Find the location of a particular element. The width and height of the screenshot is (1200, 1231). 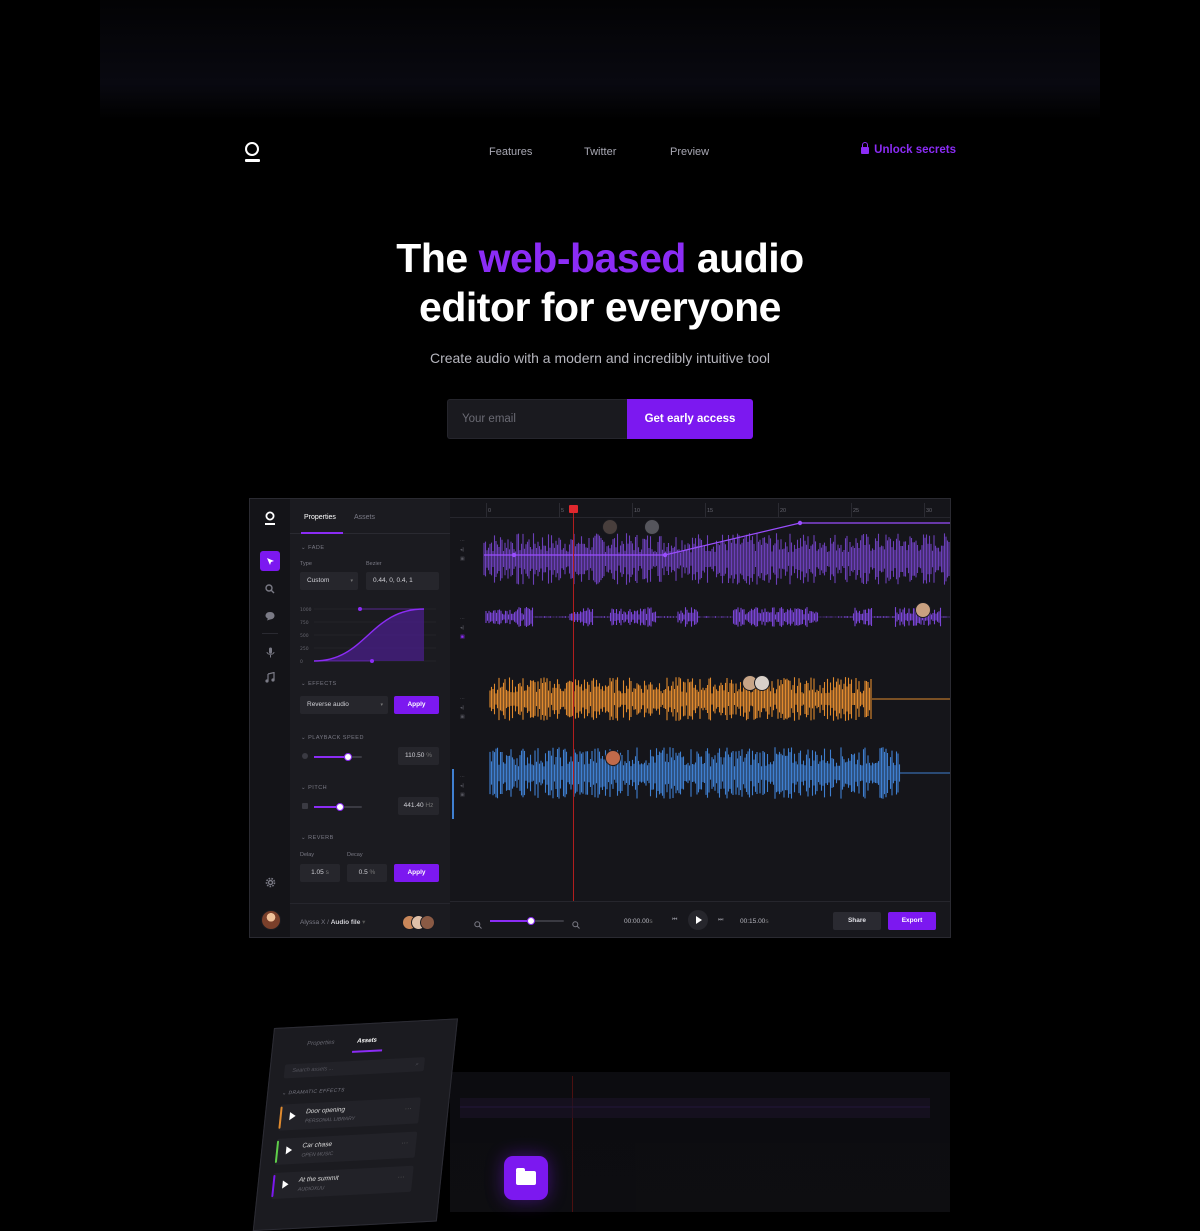

curve-tick-0: 1000 is located at coordinates (306, 610).